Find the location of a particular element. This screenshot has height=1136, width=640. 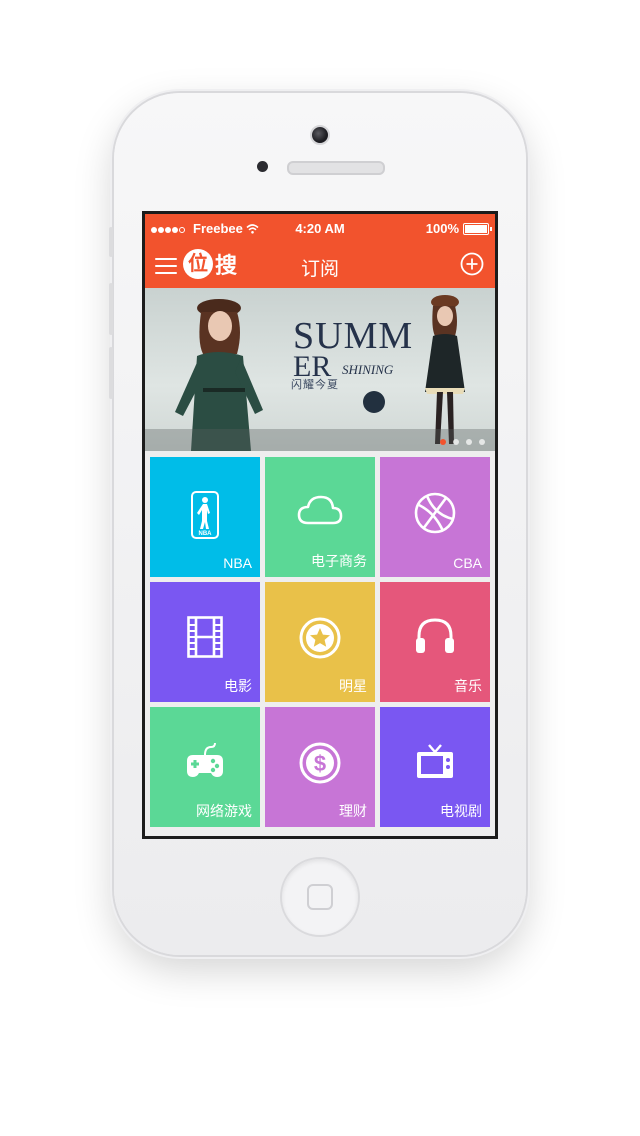

add-icon is located at coordinates (472, 264).